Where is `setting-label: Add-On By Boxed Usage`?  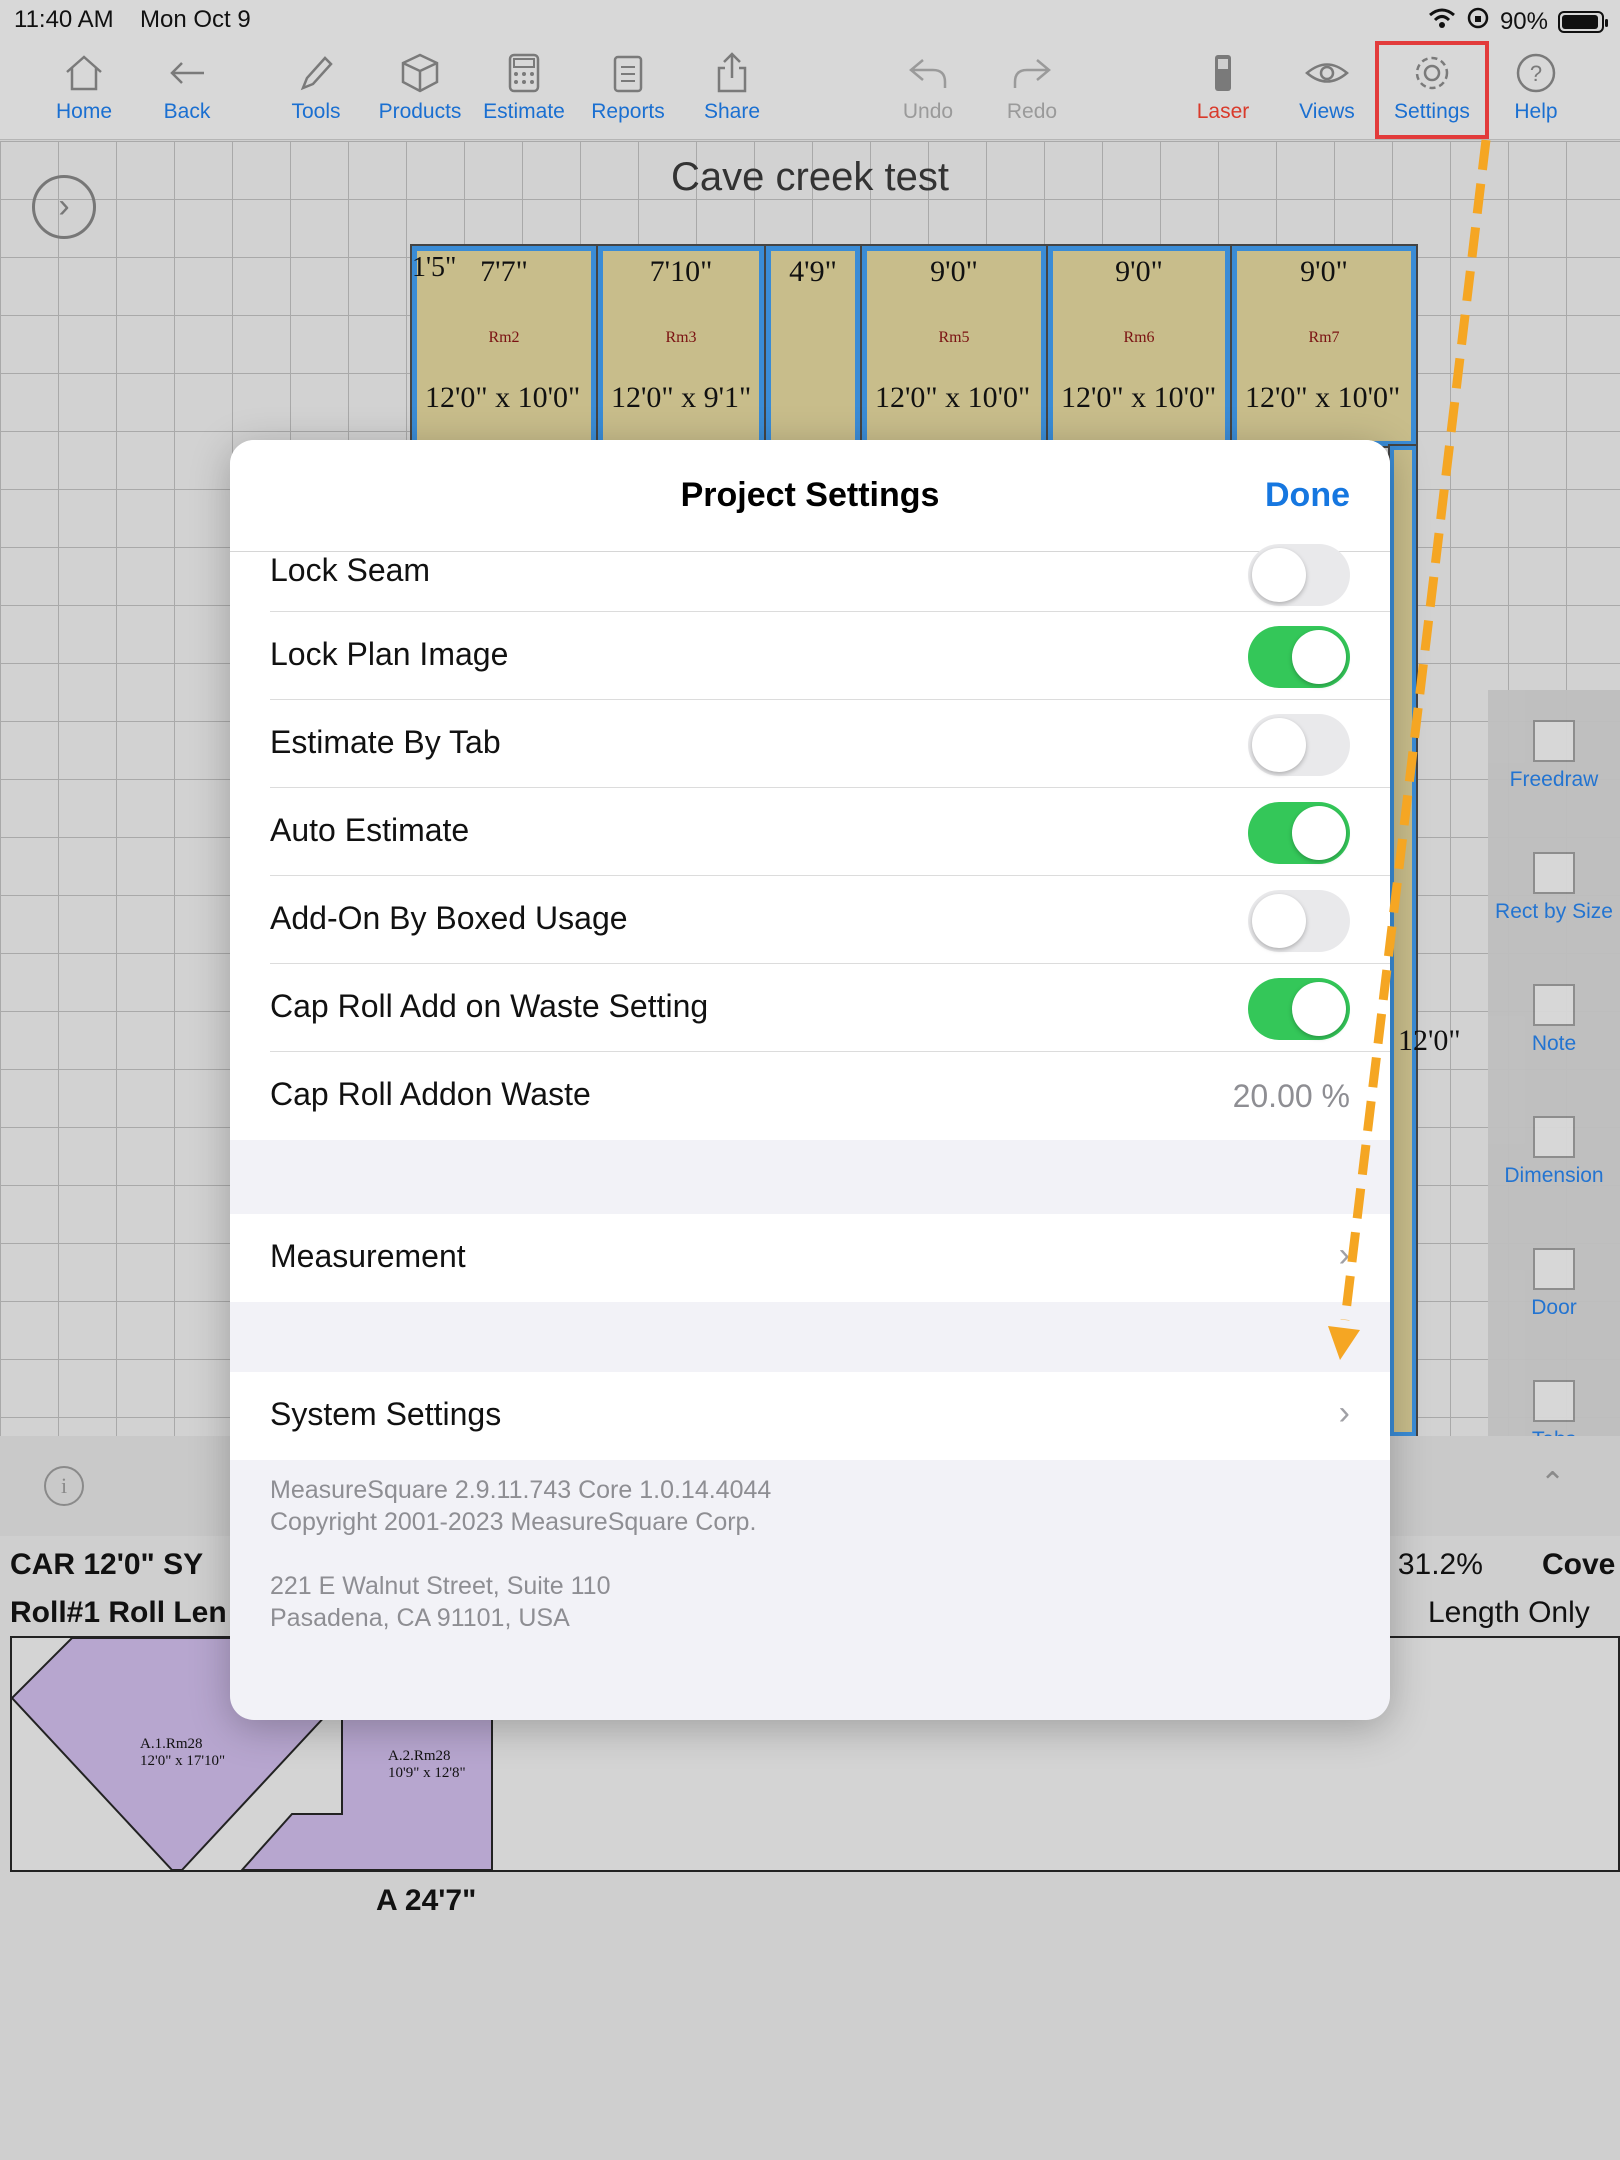
setting-label: Add-On By Boxed Usage is located at coordinates (449, 918).